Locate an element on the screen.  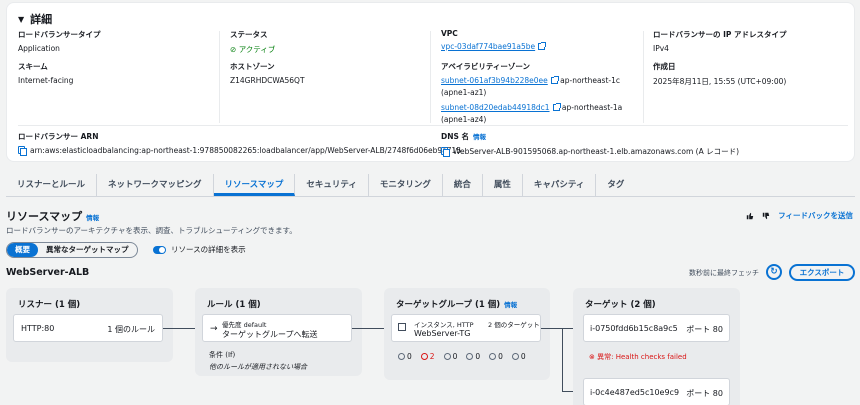
target-status-counts: 0 2 0 0 0 0 is located at coordinates (466, 356).